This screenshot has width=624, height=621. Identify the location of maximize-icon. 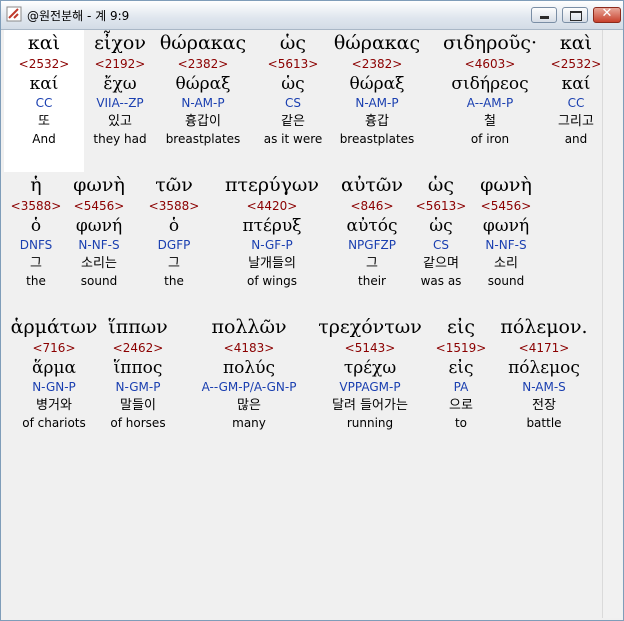
(576, 16).